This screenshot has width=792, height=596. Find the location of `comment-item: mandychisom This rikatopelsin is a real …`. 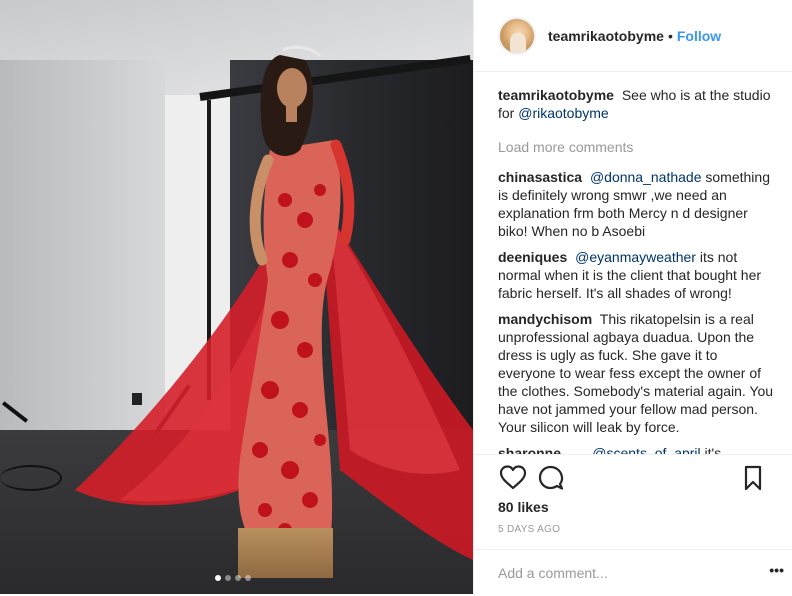

comment-item: mandychisom This rikatopelsin is a real … is located at coordinates (638, 373).